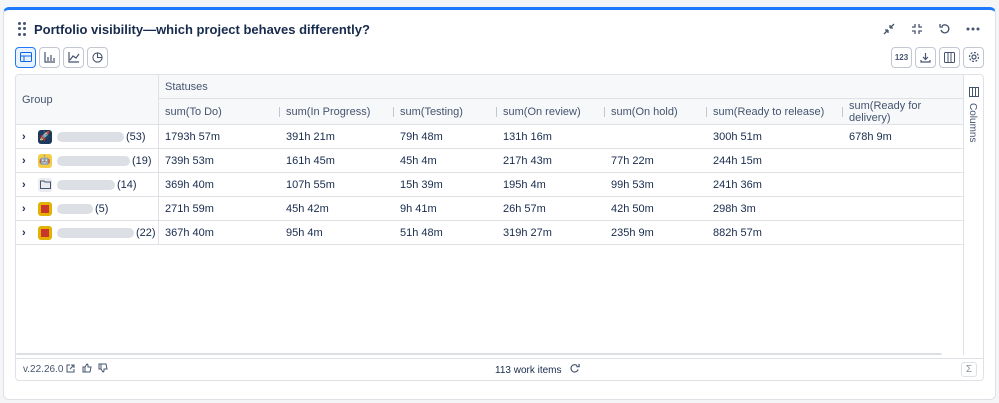 The height and width of the screenshot is (403, 999). I want to click on value-cell: 882h 57m, so click(737, 232).